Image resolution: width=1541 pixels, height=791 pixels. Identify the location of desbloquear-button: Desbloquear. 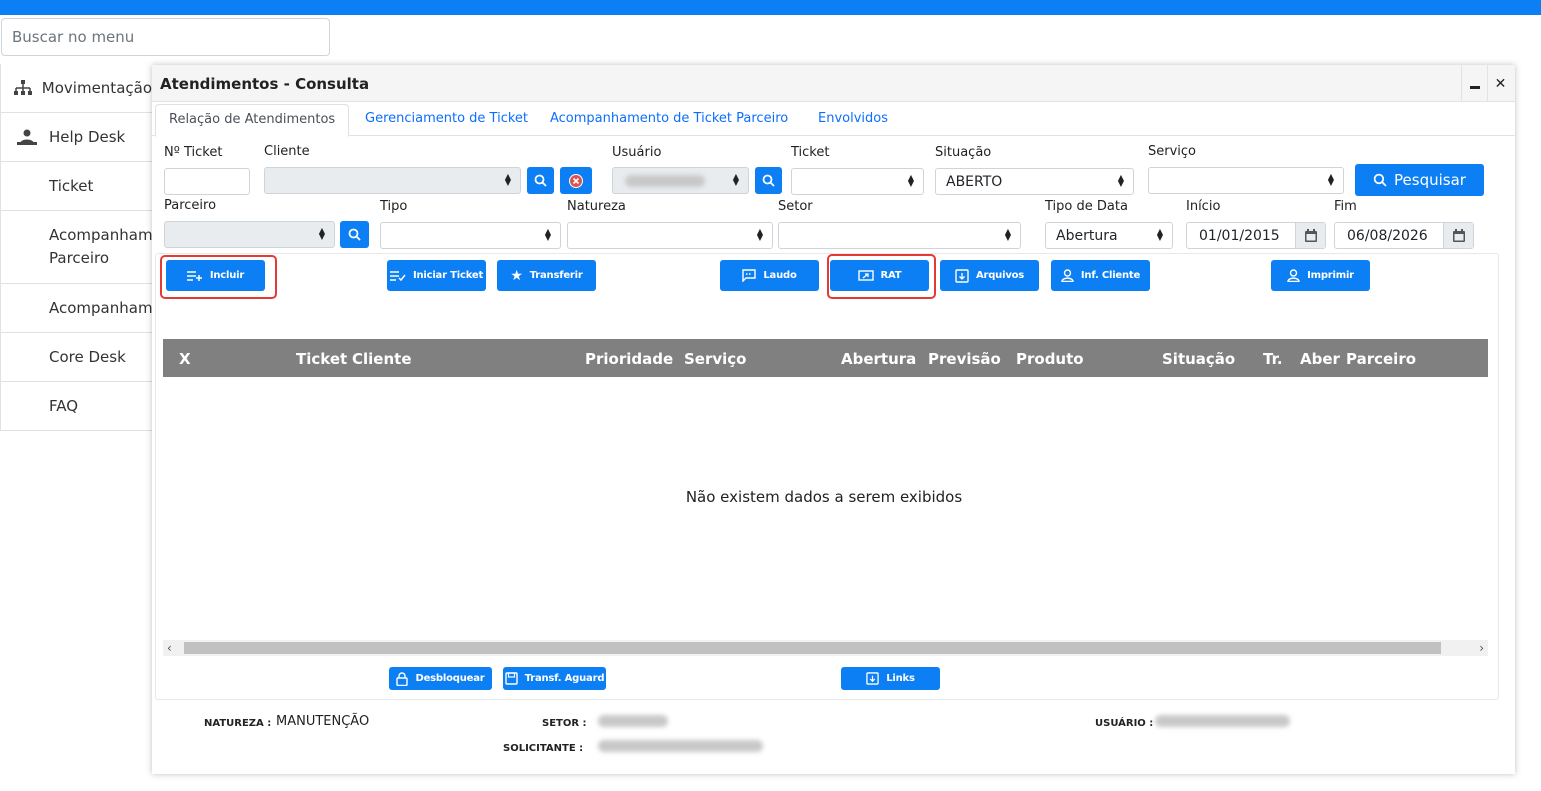
(440, 678).